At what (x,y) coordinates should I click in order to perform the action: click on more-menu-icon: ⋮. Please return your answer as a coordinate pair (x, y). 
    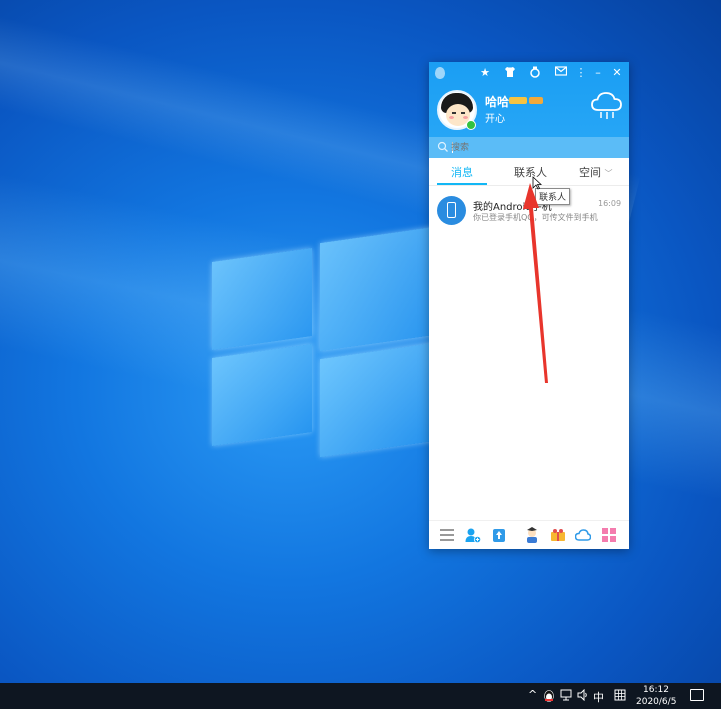
    Looking at the image, I should click on (581, 73).